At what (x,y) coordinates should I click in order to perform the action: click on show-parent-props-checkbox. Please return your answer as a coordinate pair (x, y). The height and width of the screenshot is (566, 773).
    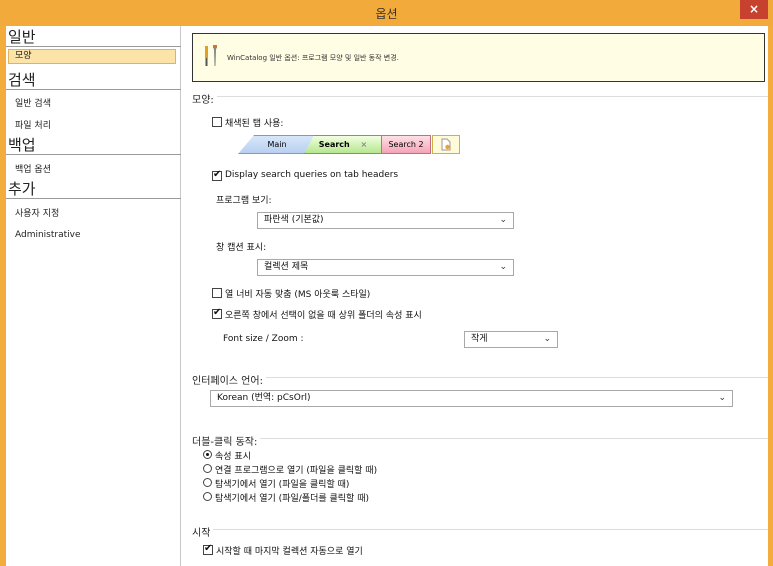
    Looking at the image, I should click on (217, 313).